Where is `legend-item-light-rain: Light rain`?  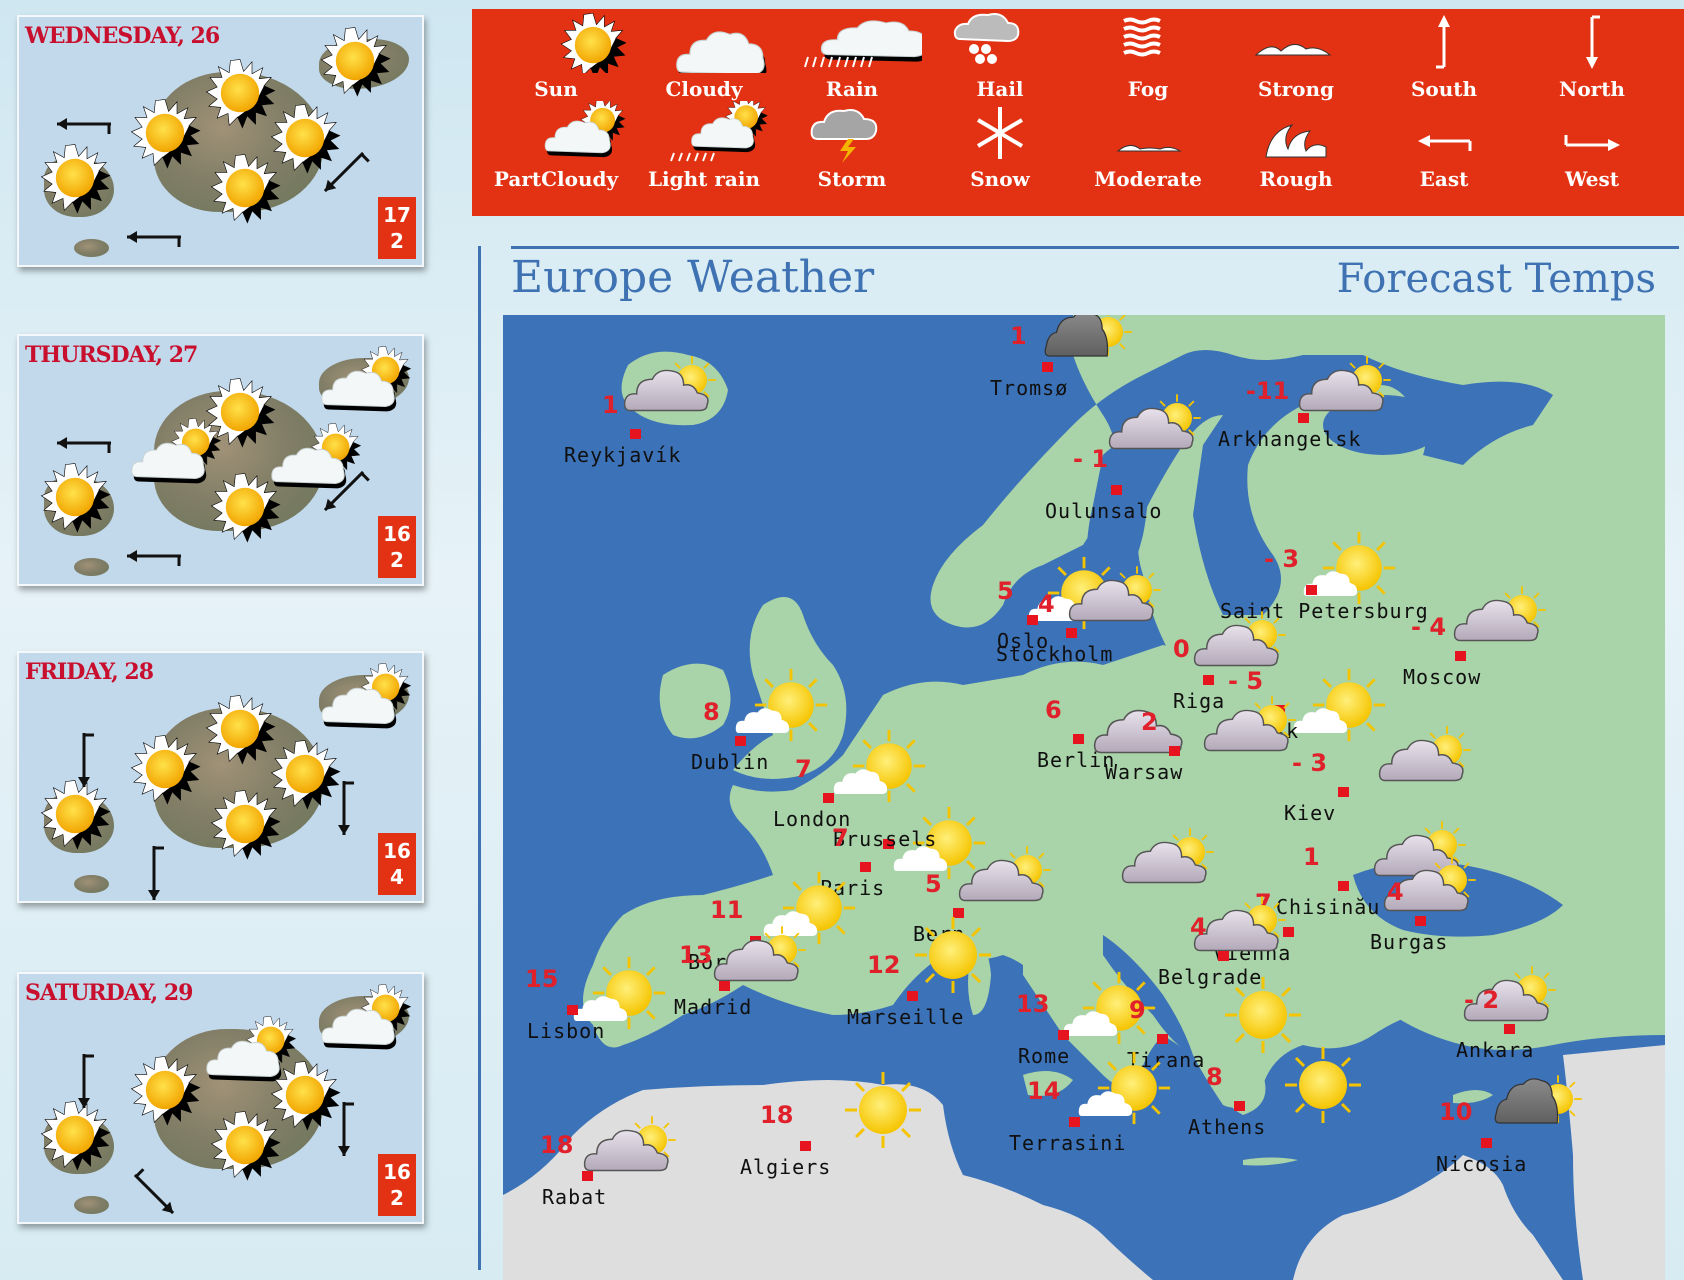
legend-item-light-rain: Light rain is located at coordinates (704, 148).